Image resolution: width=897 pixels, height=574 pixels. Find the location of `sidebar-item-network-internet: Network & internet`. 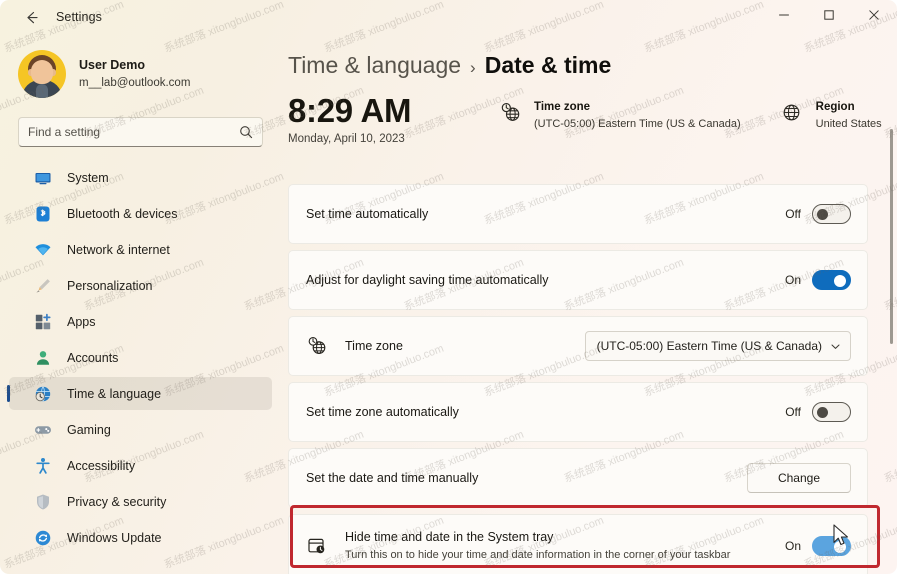

sidebar-item-network-internet: Network & internet is located at coordinates (140, 249).